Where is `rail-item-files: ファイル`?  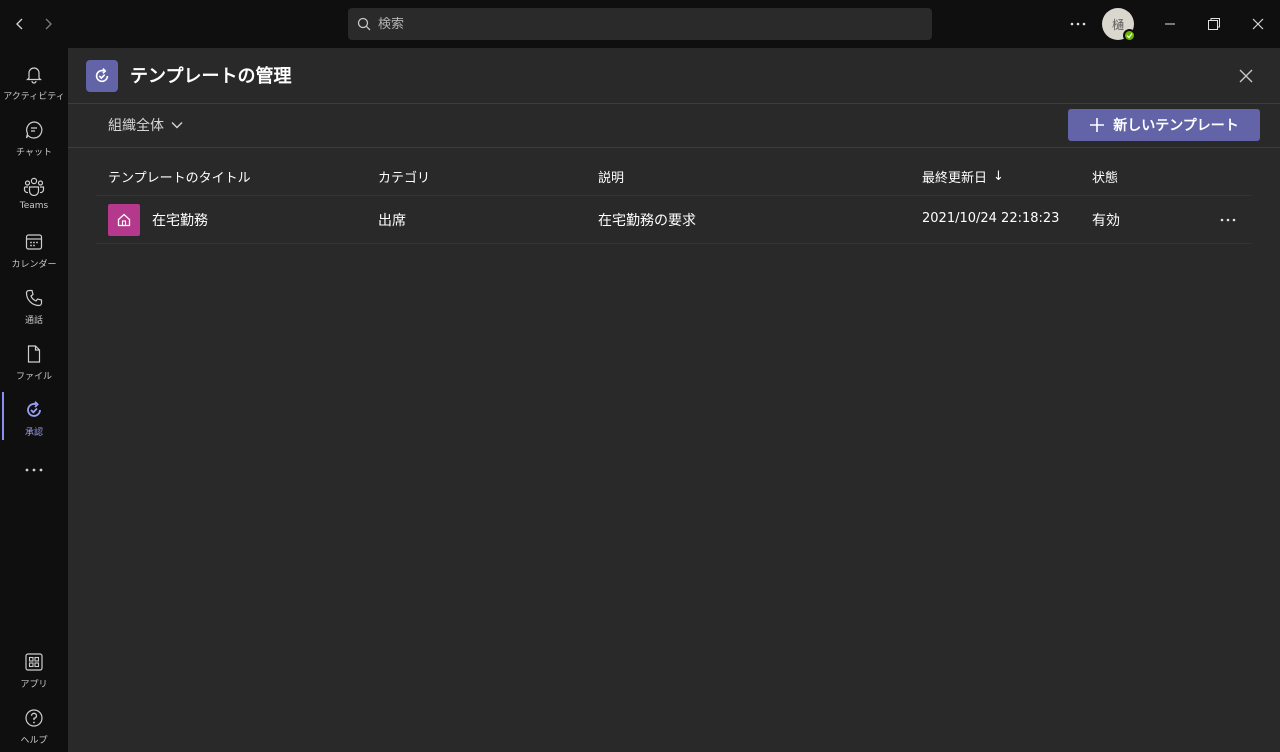 rail-item-files: ファイル is located at coordinates (34, 362).